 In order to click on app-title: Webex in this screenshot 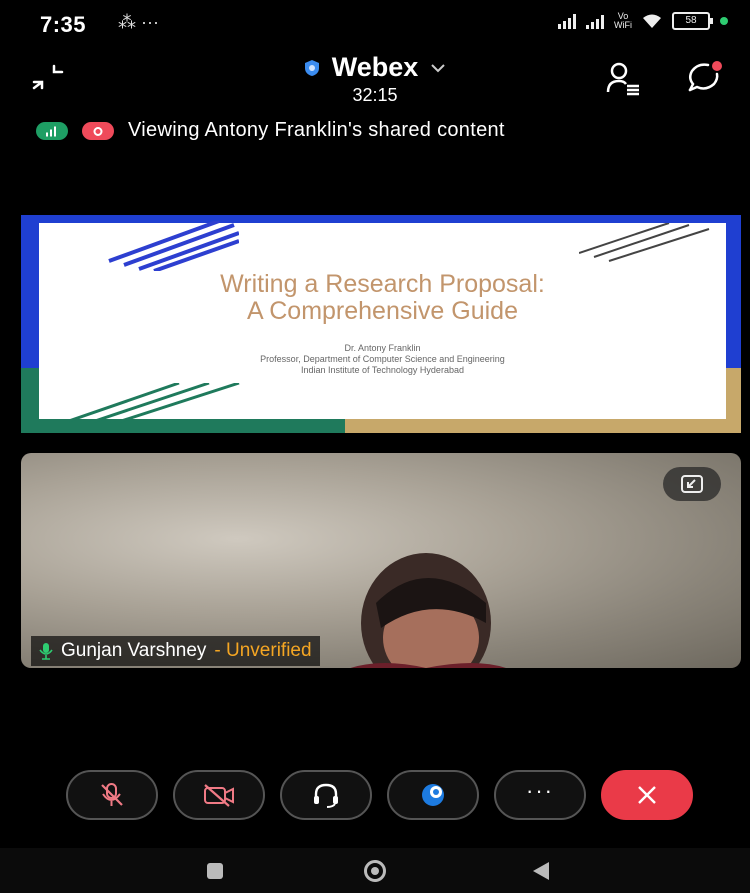, I will do `click(375, 67)`.